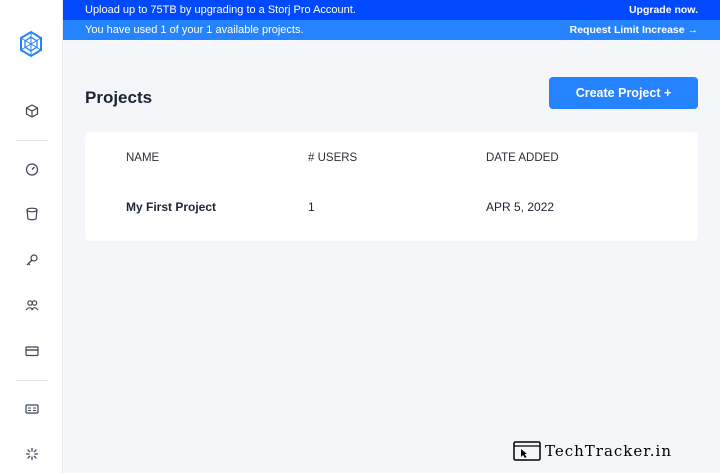  What do you see at coordinates (32, 260) in the screenshot?
I see `key-icon` at bounding box center [32, 260].